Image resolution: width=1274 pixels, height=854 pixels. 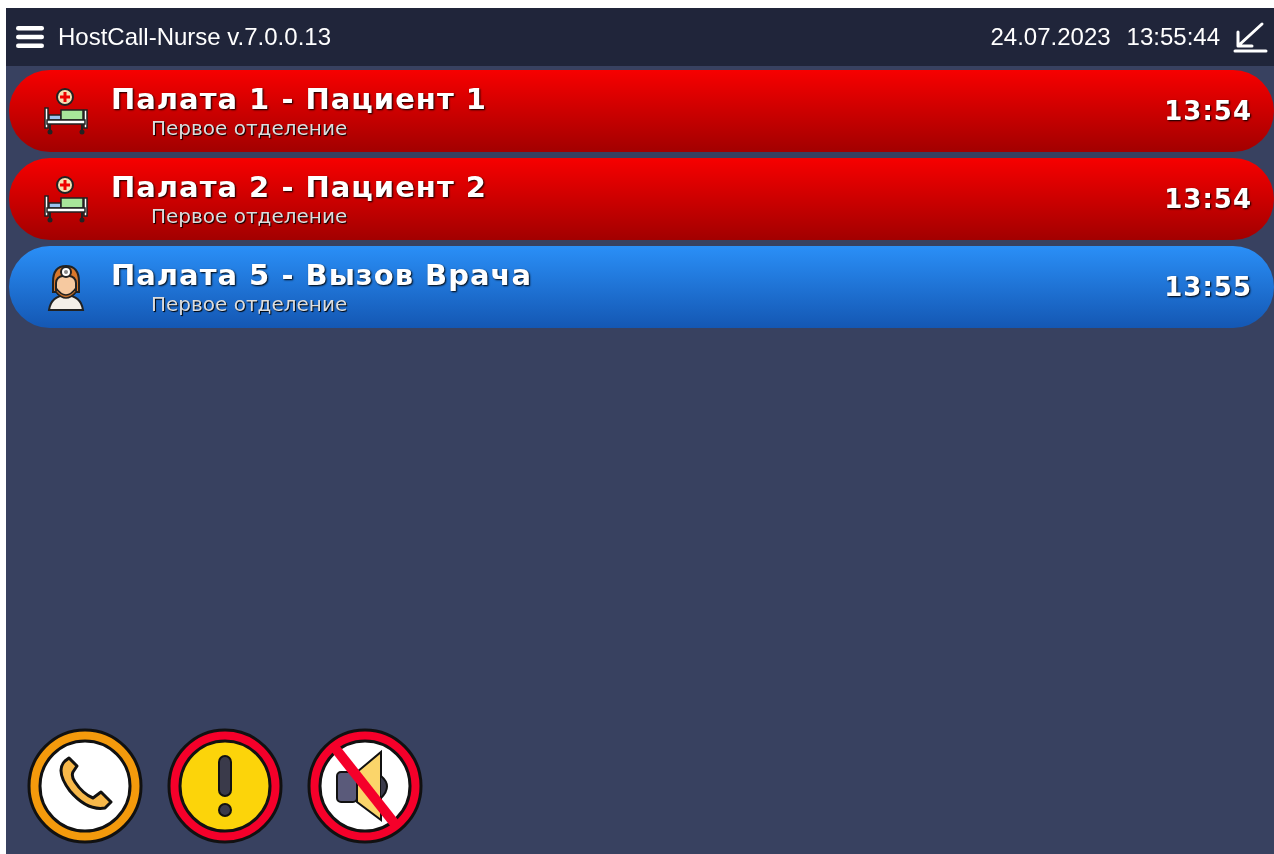 What do you see at coordinates (1208, 287) in the screenshot?
I see `call-time: 13:55` at bounding box center [1208, 287].